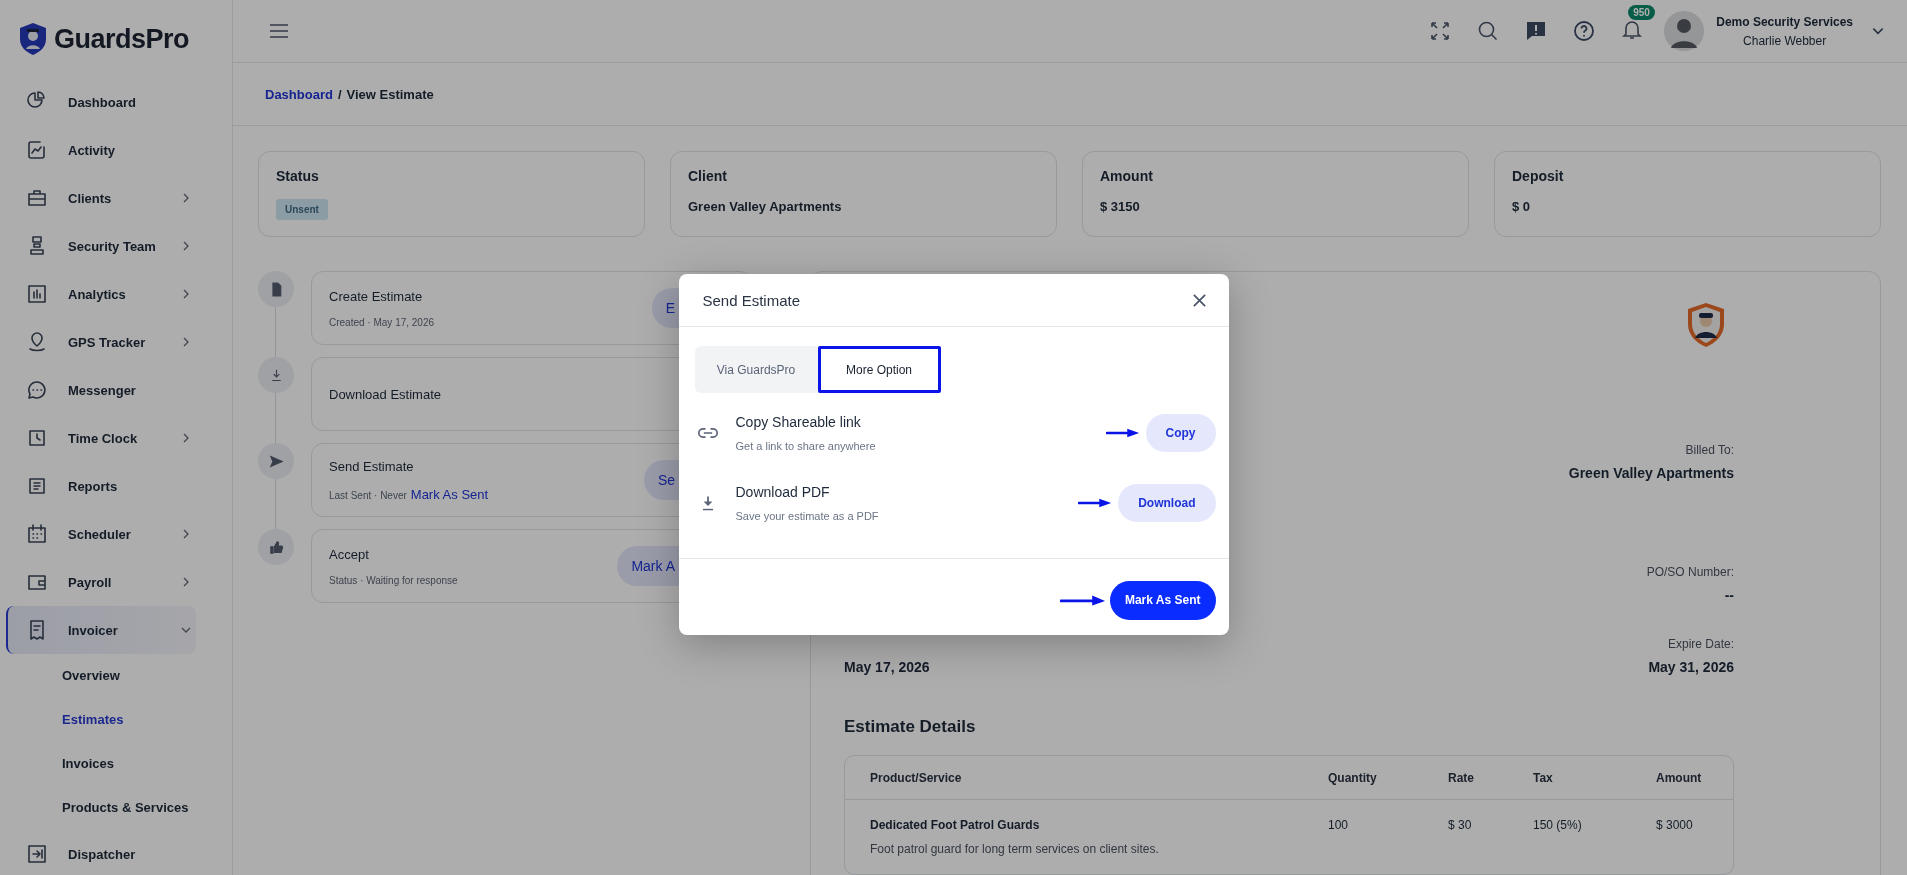  Describe the element at coordinates (1690, 572) in the screenshot. I see `field-label: PO/SO Number:` at that location.